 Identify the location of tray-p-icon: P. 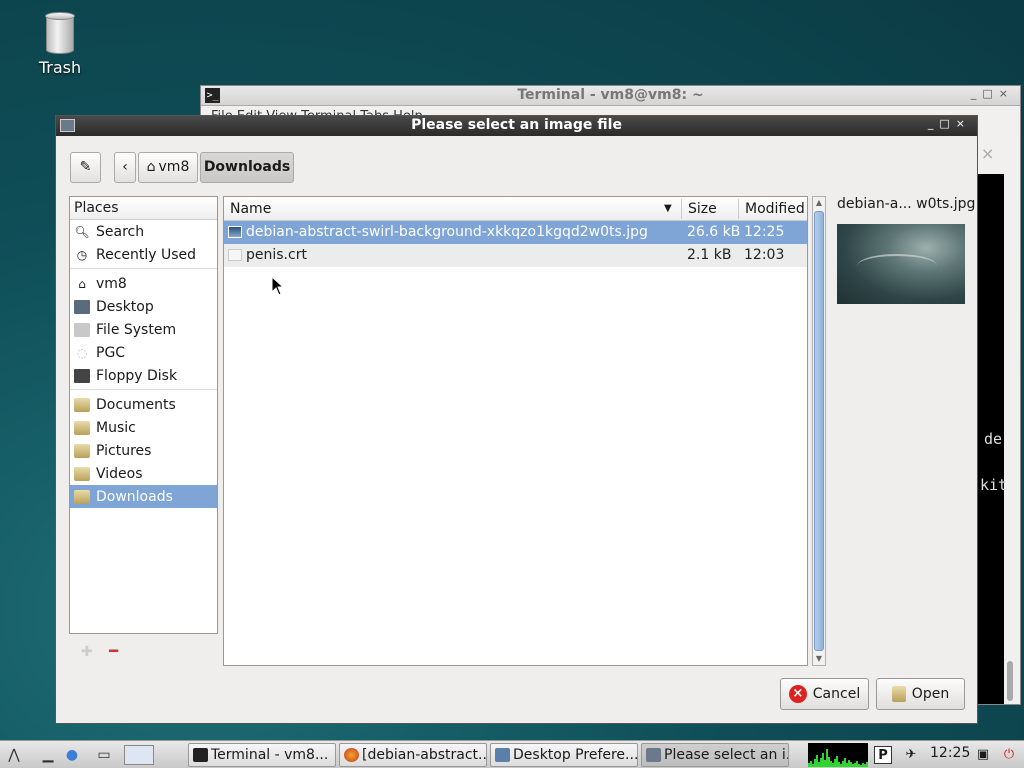
(883, 755).